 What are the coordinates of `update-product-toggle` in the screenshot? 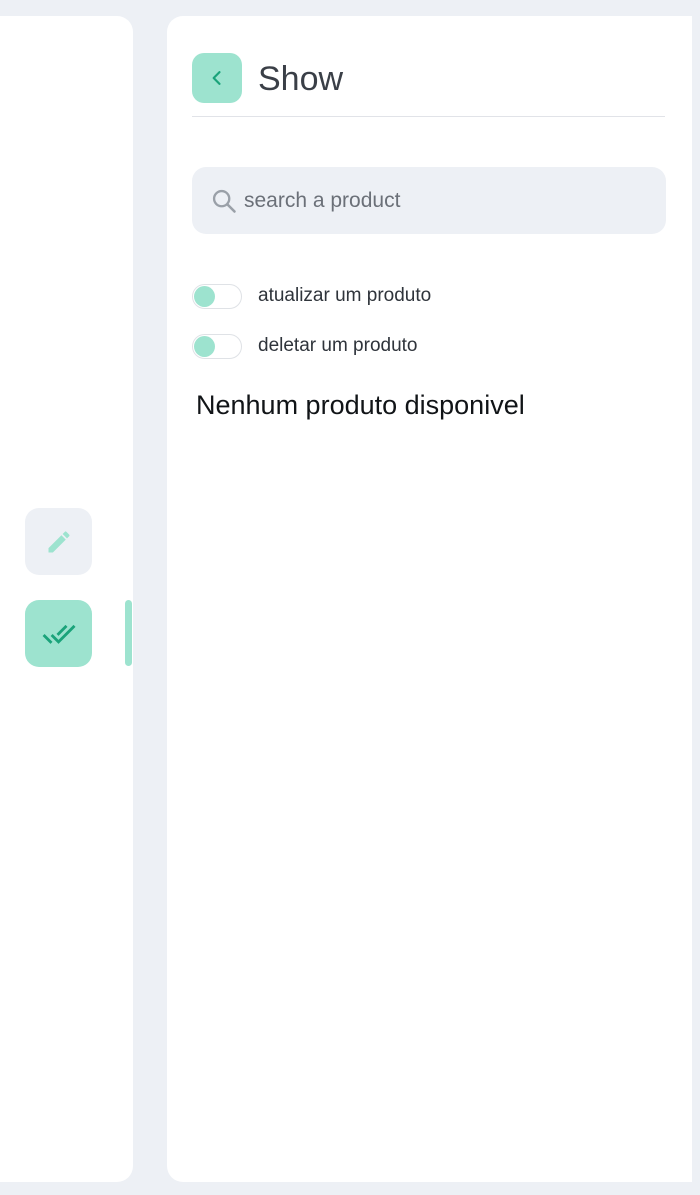 It's located at (217, 296).